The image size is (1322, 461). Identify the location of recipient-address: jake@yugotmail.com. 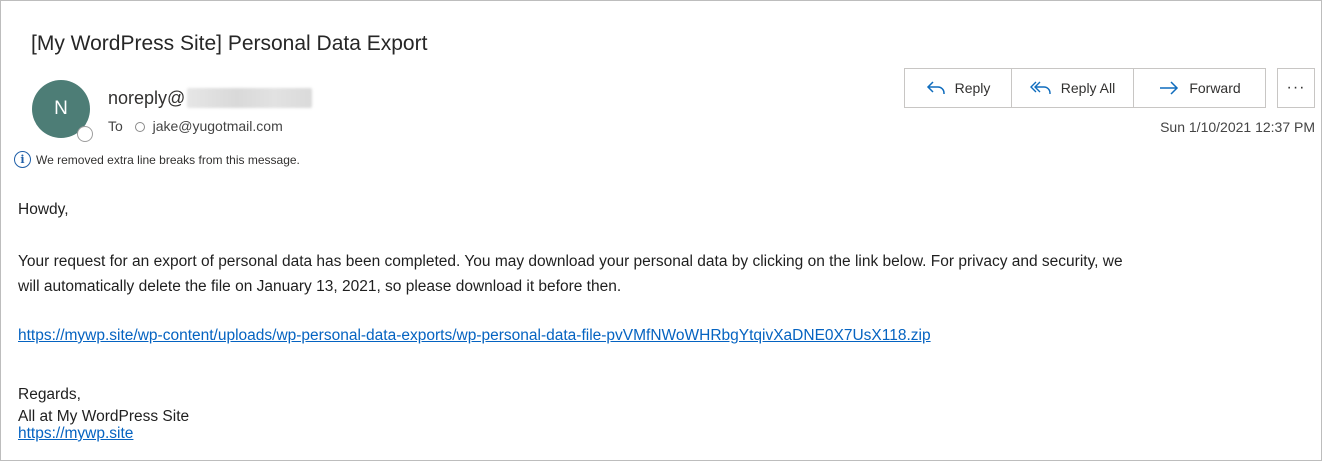
(218, 126).